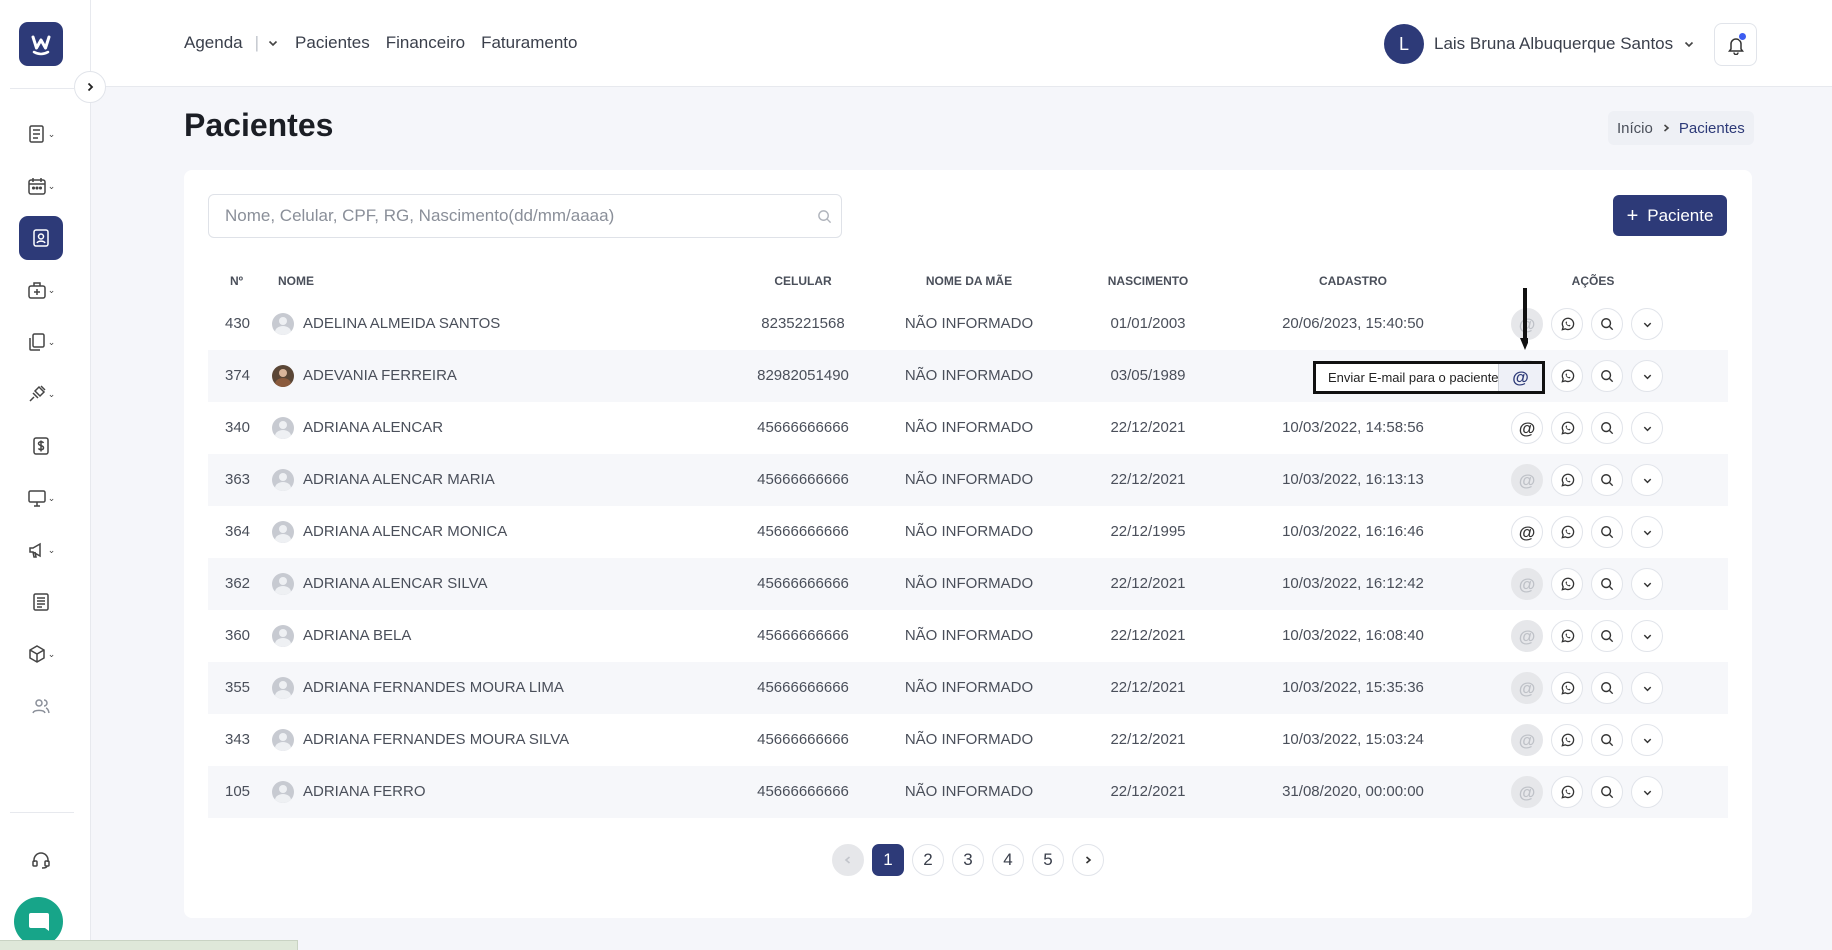 This screenshot has width=1832, height=950. What do you see at coordinates (41, 550) in the screenshot?
I see `sidebar-item-marketing: ⌄` at bounding box center [41, 550].